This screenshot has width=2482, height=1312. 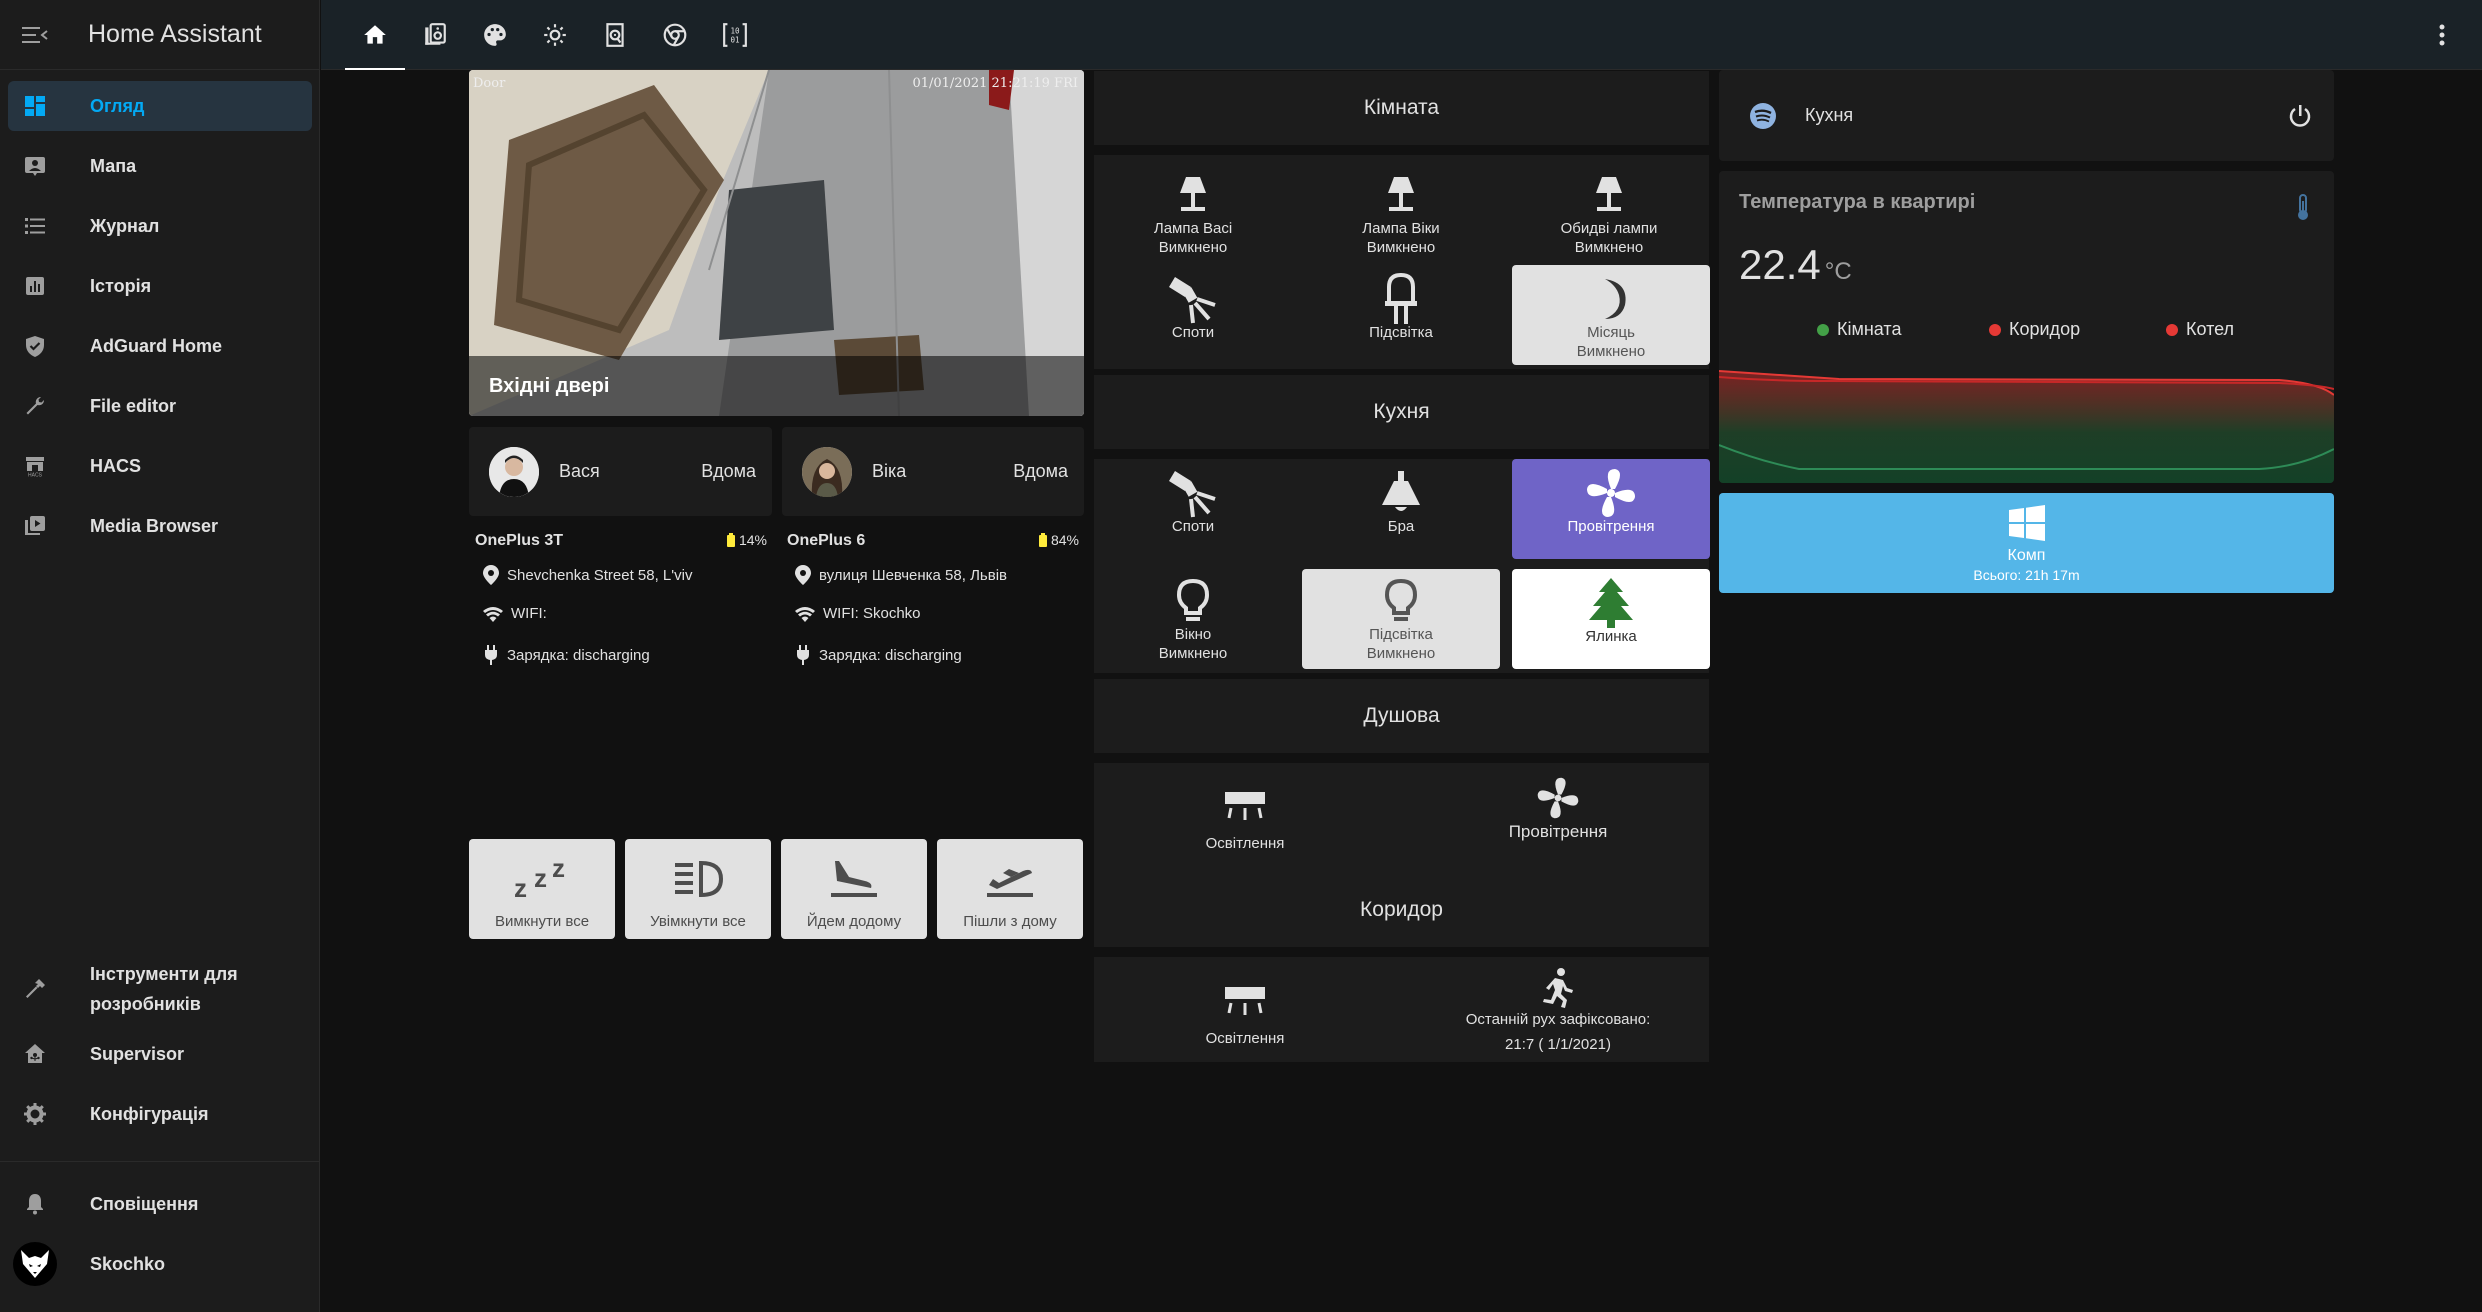 What do you see at coordinates (1558, 1044) in the screenshot?
I see `entity-state: 21:7 ( 1/1/2021)` at bounding box center [1558, 1044].